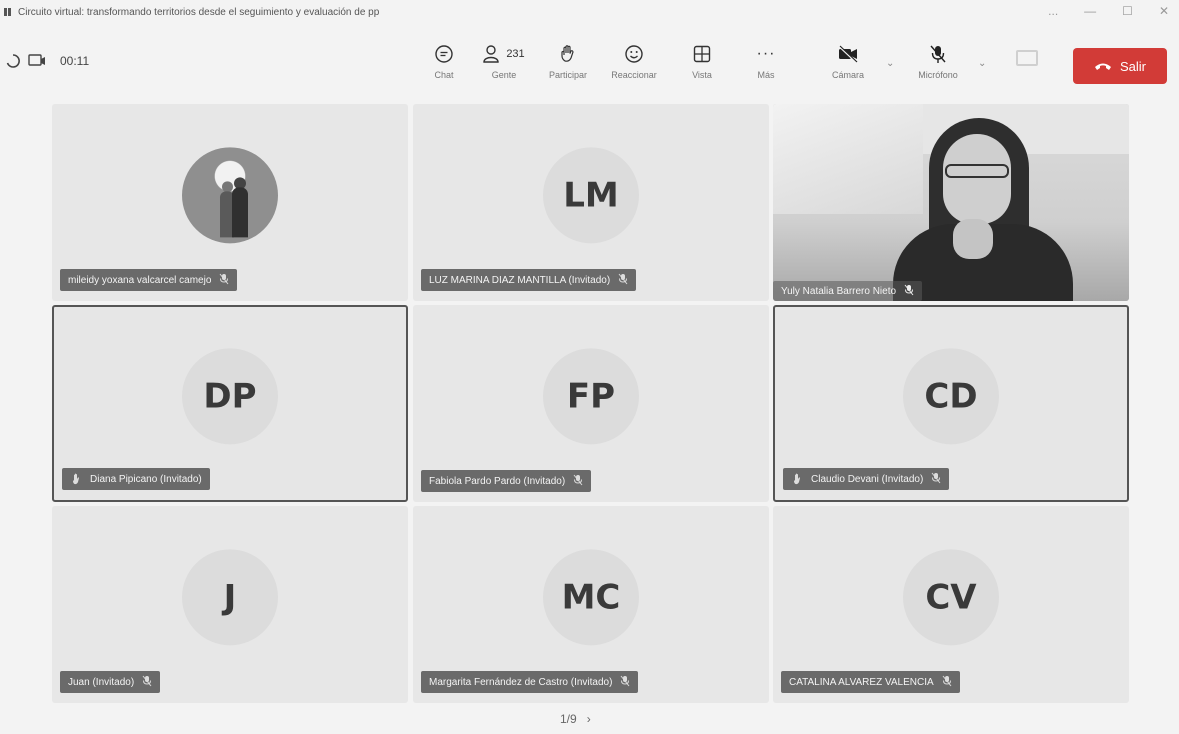 The image size is (1179, 734). What do you see at coordinates (973, 239) in the screenshot?
I see `video-person-hand` at bounding box center [973, 239].